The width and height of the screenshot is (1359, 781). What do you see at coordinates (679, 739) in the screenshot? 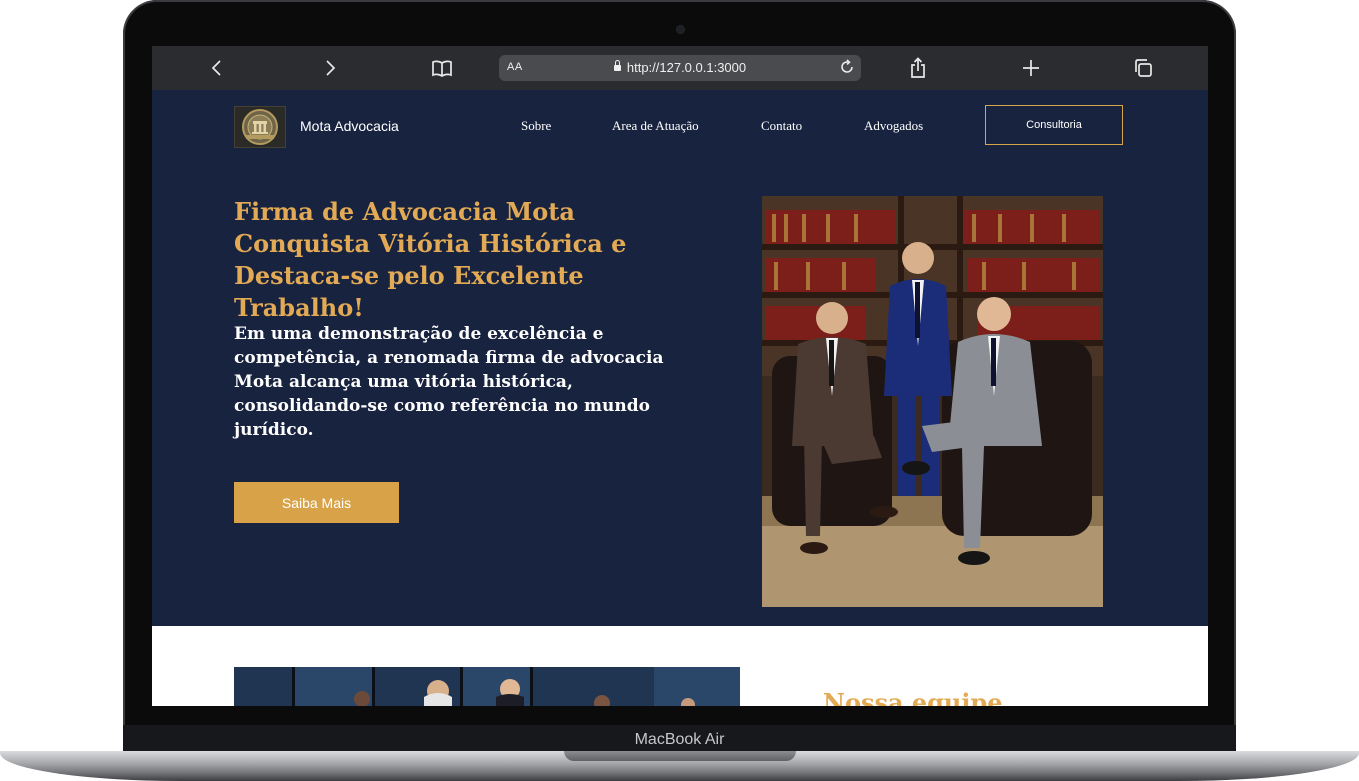
I see `device-label: MacBook Air` at bounding box center [679, 739].